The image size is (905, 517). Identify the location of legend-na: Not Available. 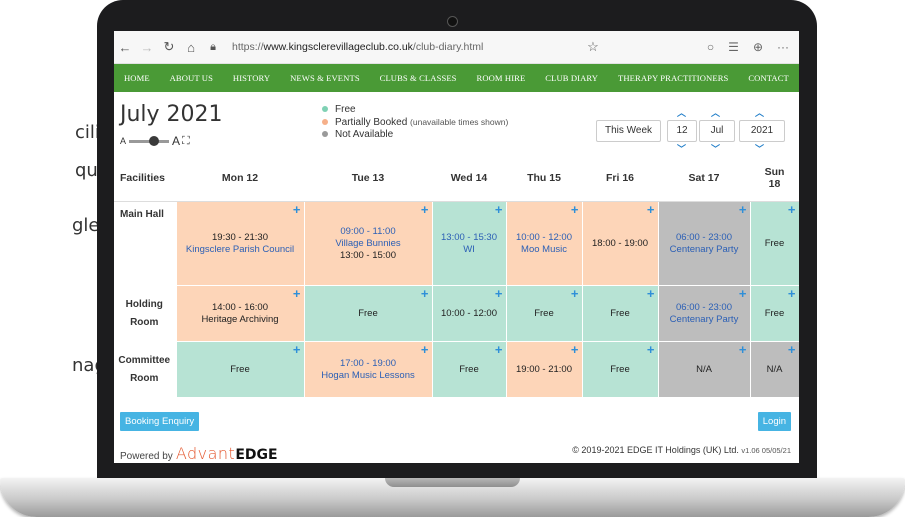
(364, 134).